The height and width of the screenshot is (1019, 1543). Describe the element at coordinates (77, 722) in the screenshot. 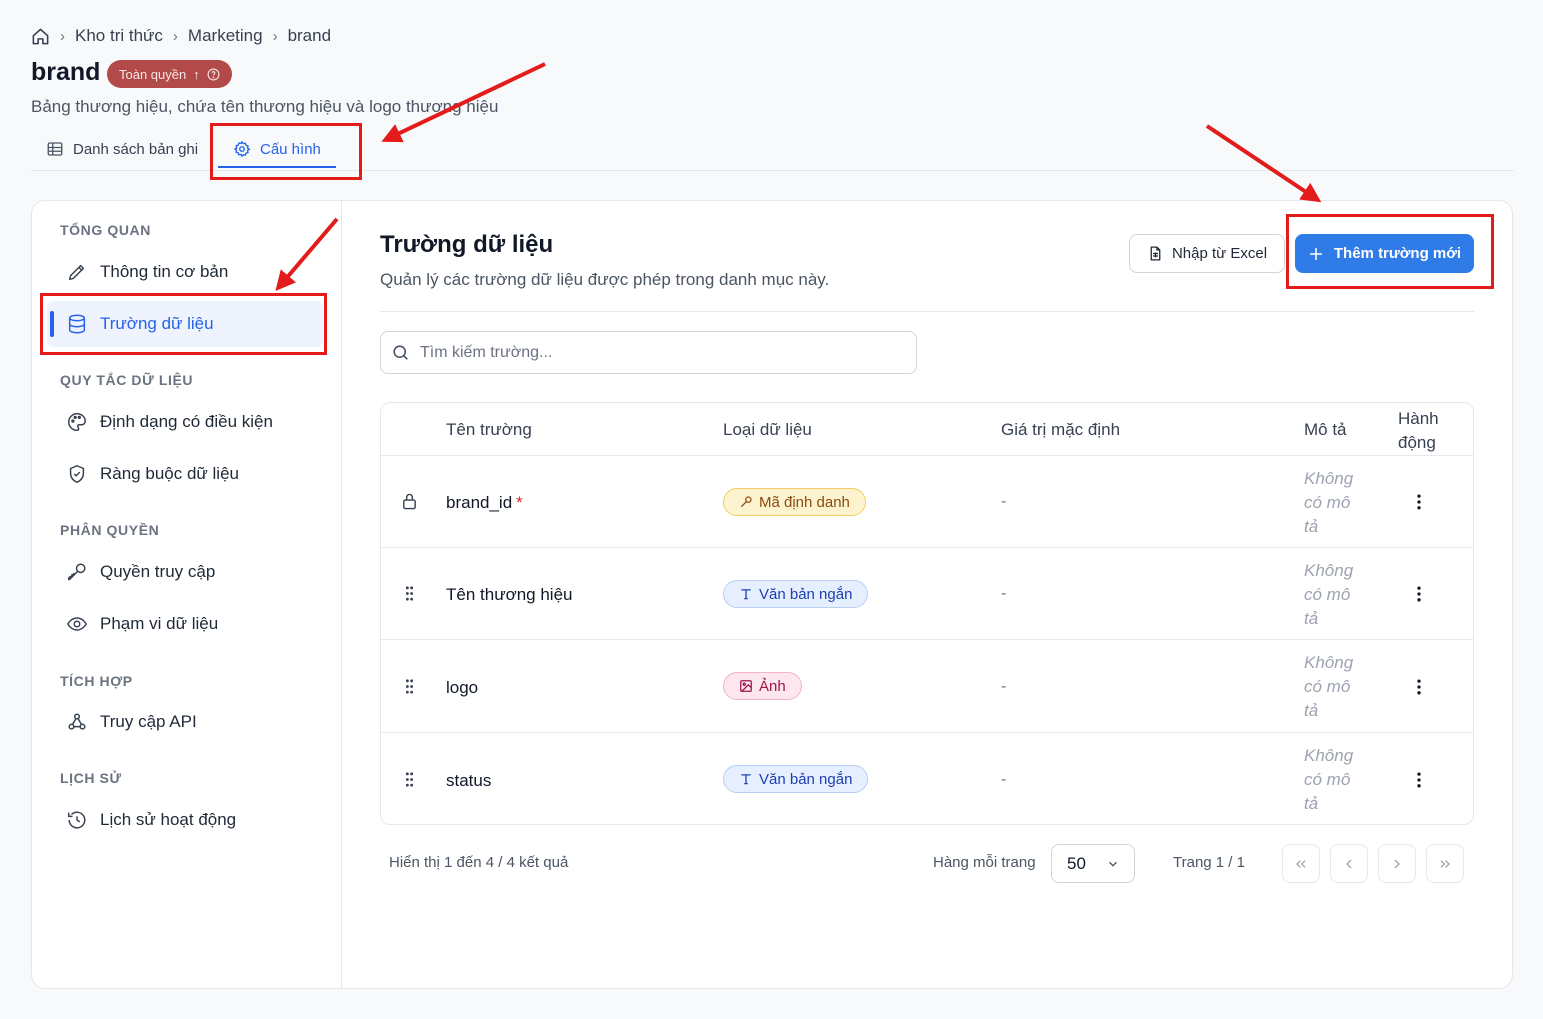

I see `webhook-icon` at that location.